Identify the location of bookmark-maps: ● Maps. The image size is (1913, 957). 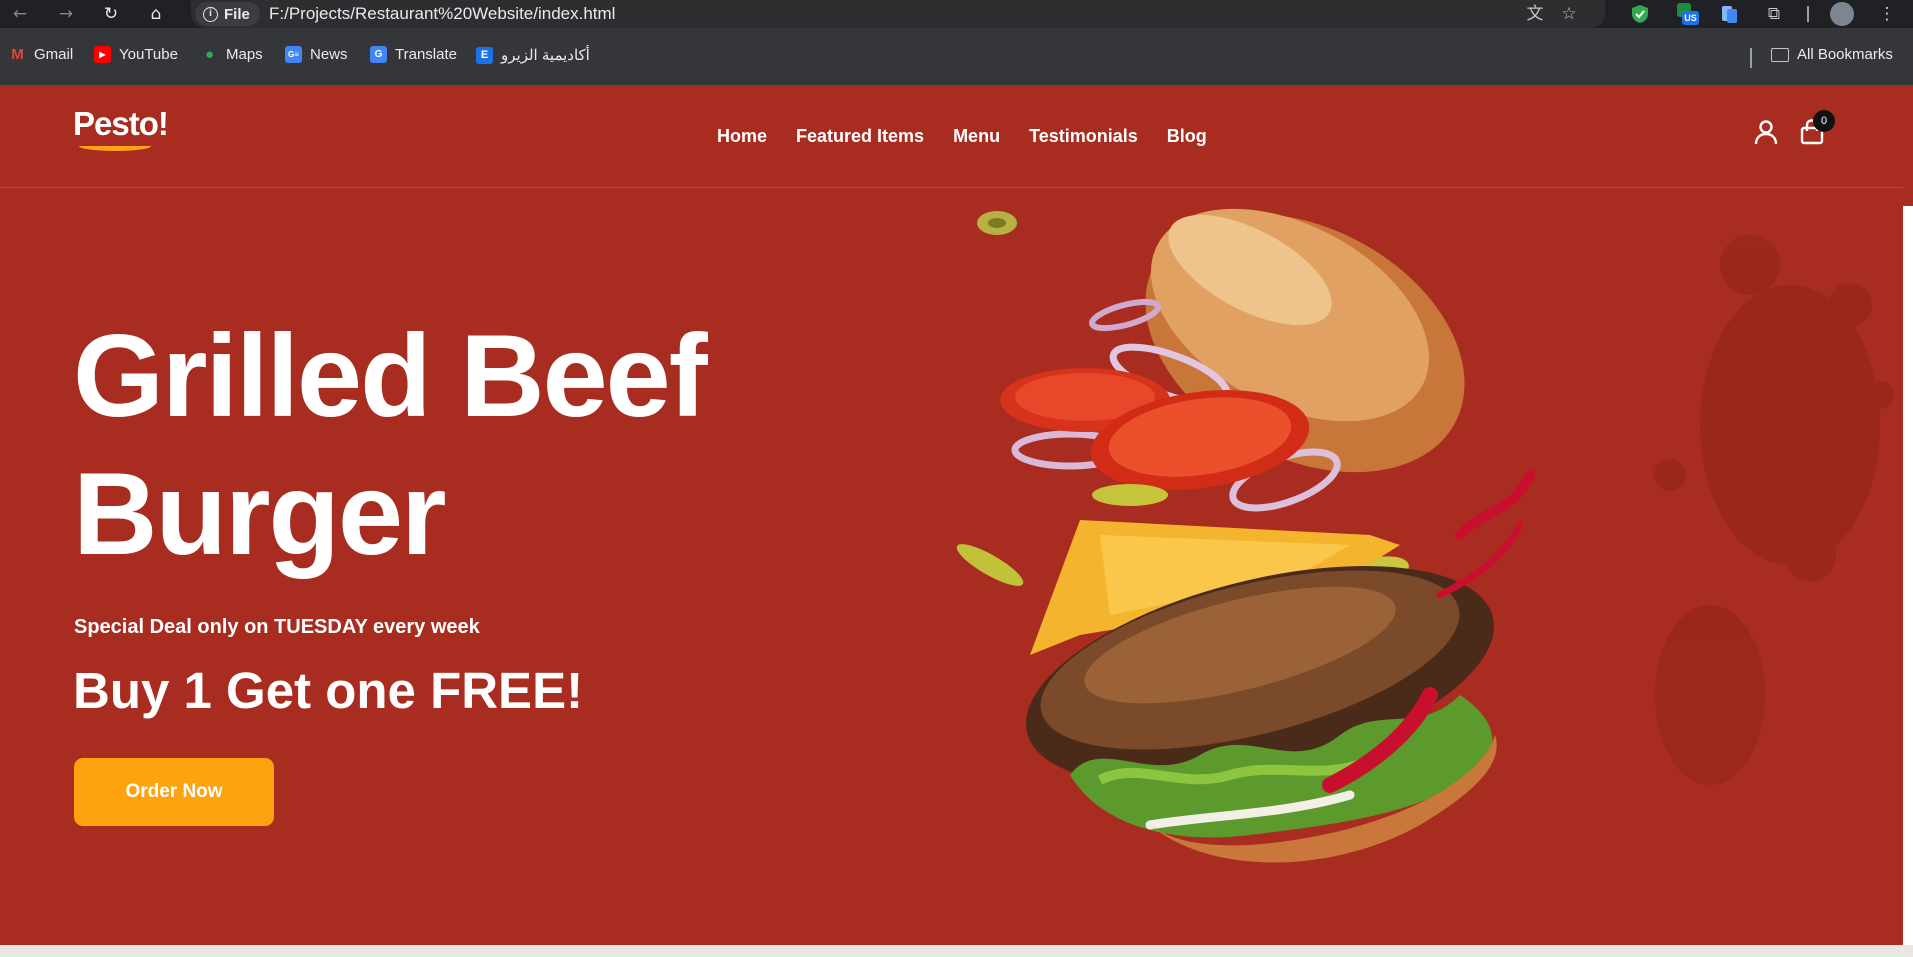
(232, 54).